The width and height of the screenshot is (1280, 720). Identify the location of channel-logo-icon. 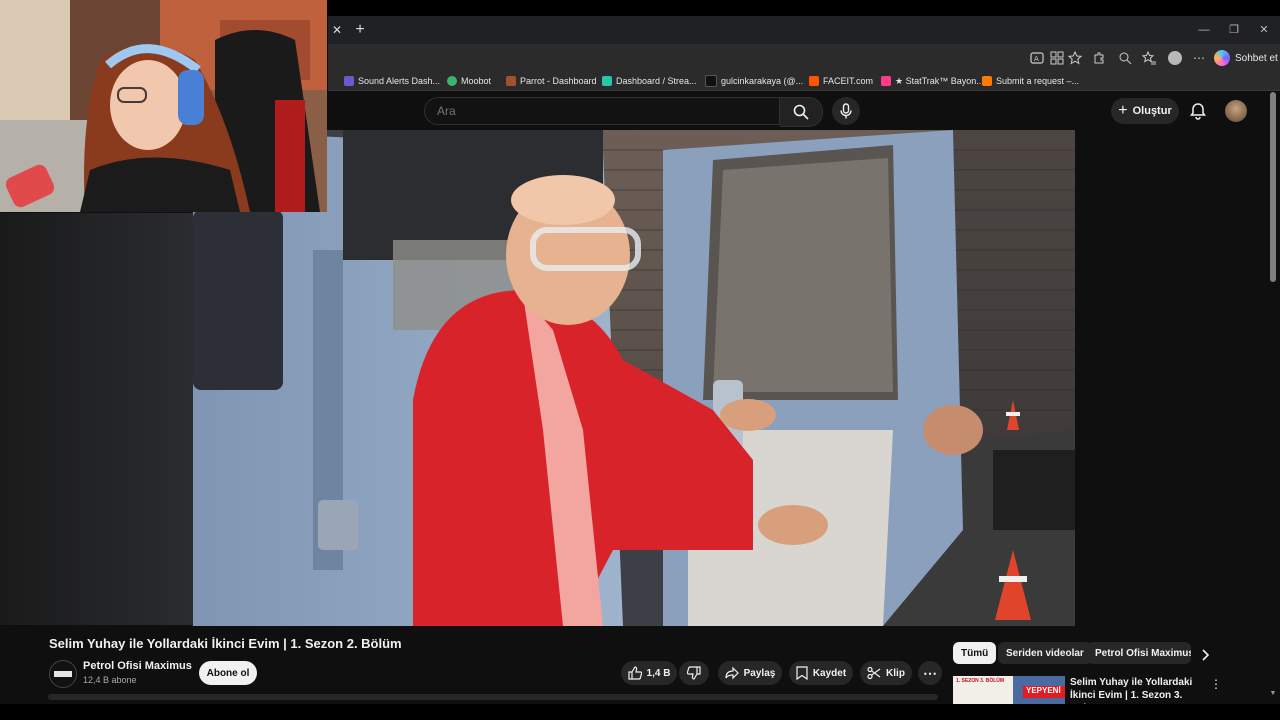
(63, 674).